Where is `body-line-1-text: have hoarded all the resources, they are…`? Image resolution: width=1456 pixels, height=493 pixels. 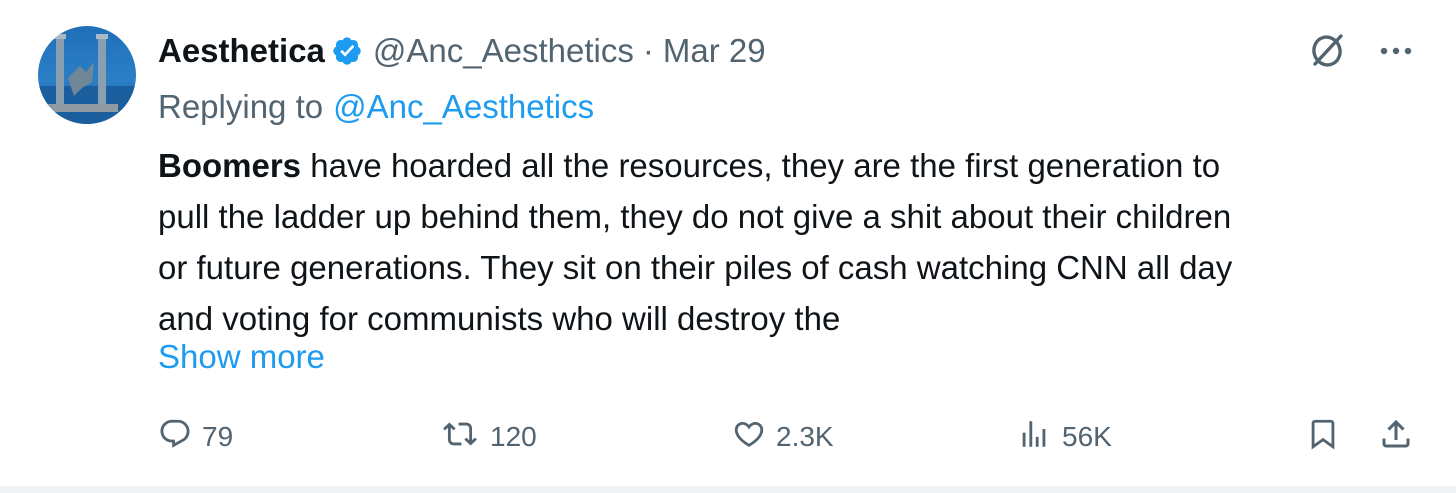 body-line-1-text: have hoarded all the resources, they are… is located at coordinates (761, 165).